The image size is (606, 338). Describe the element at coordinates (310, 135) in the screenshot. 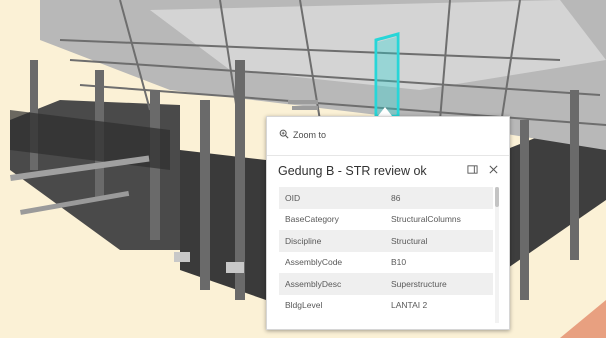

I see `zoom-to-label: Zoom to` at that location.